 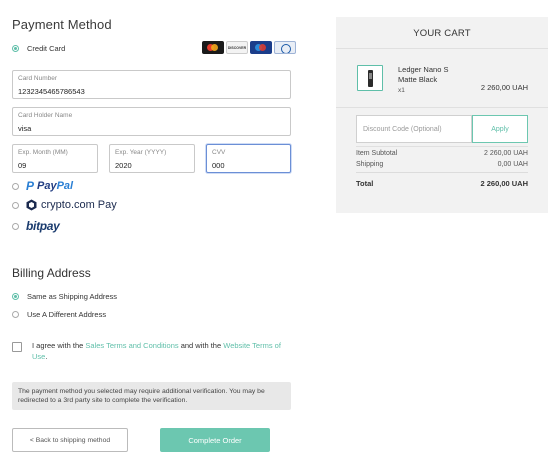 What do you see at coordinates (370, 164) in the screenshot?
I see `shipping-label: Shipping` at bounding box center [370, 164].